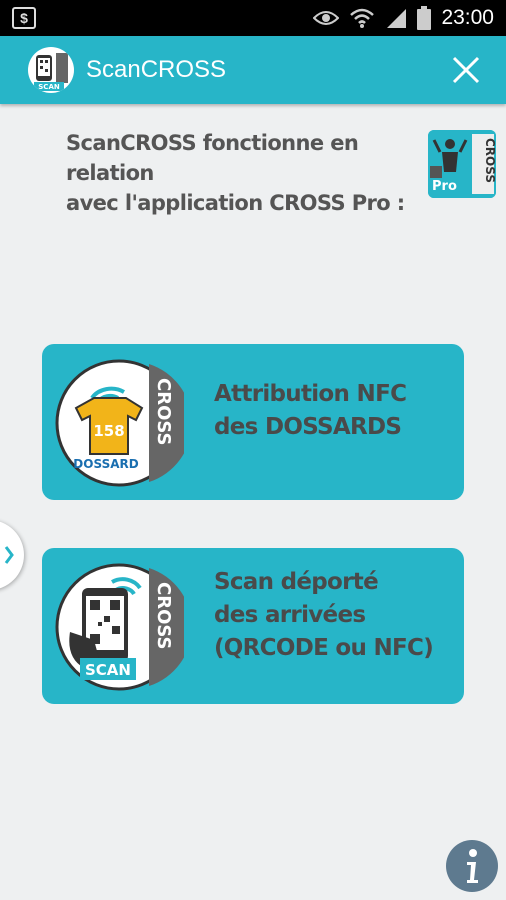 The image size is (506, 900). I want to click on dossard-icon: 158 DOSSARD CROSS, so click(119, 423).